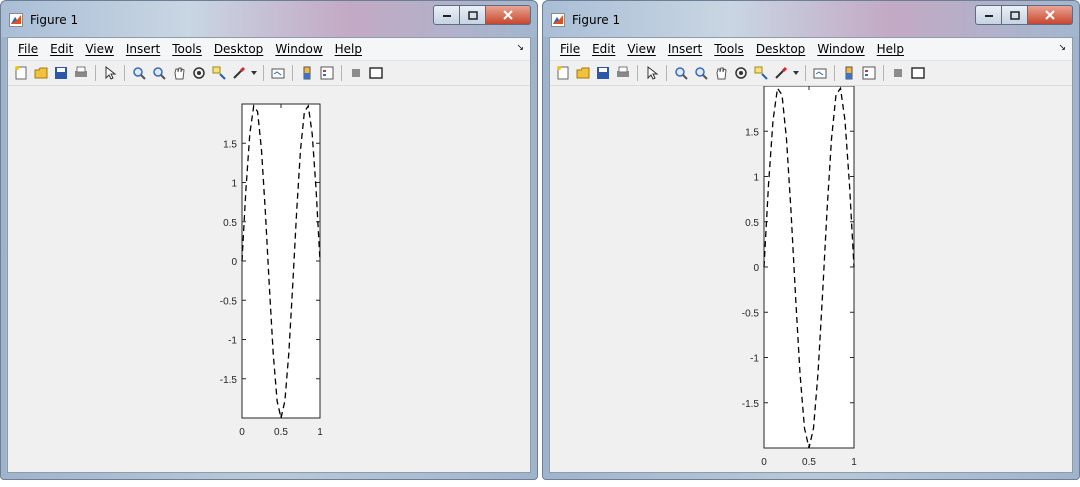 This screenshot has height=487, width=1080. I want to click on y-tick-label: -0.5, so click(751, 313).